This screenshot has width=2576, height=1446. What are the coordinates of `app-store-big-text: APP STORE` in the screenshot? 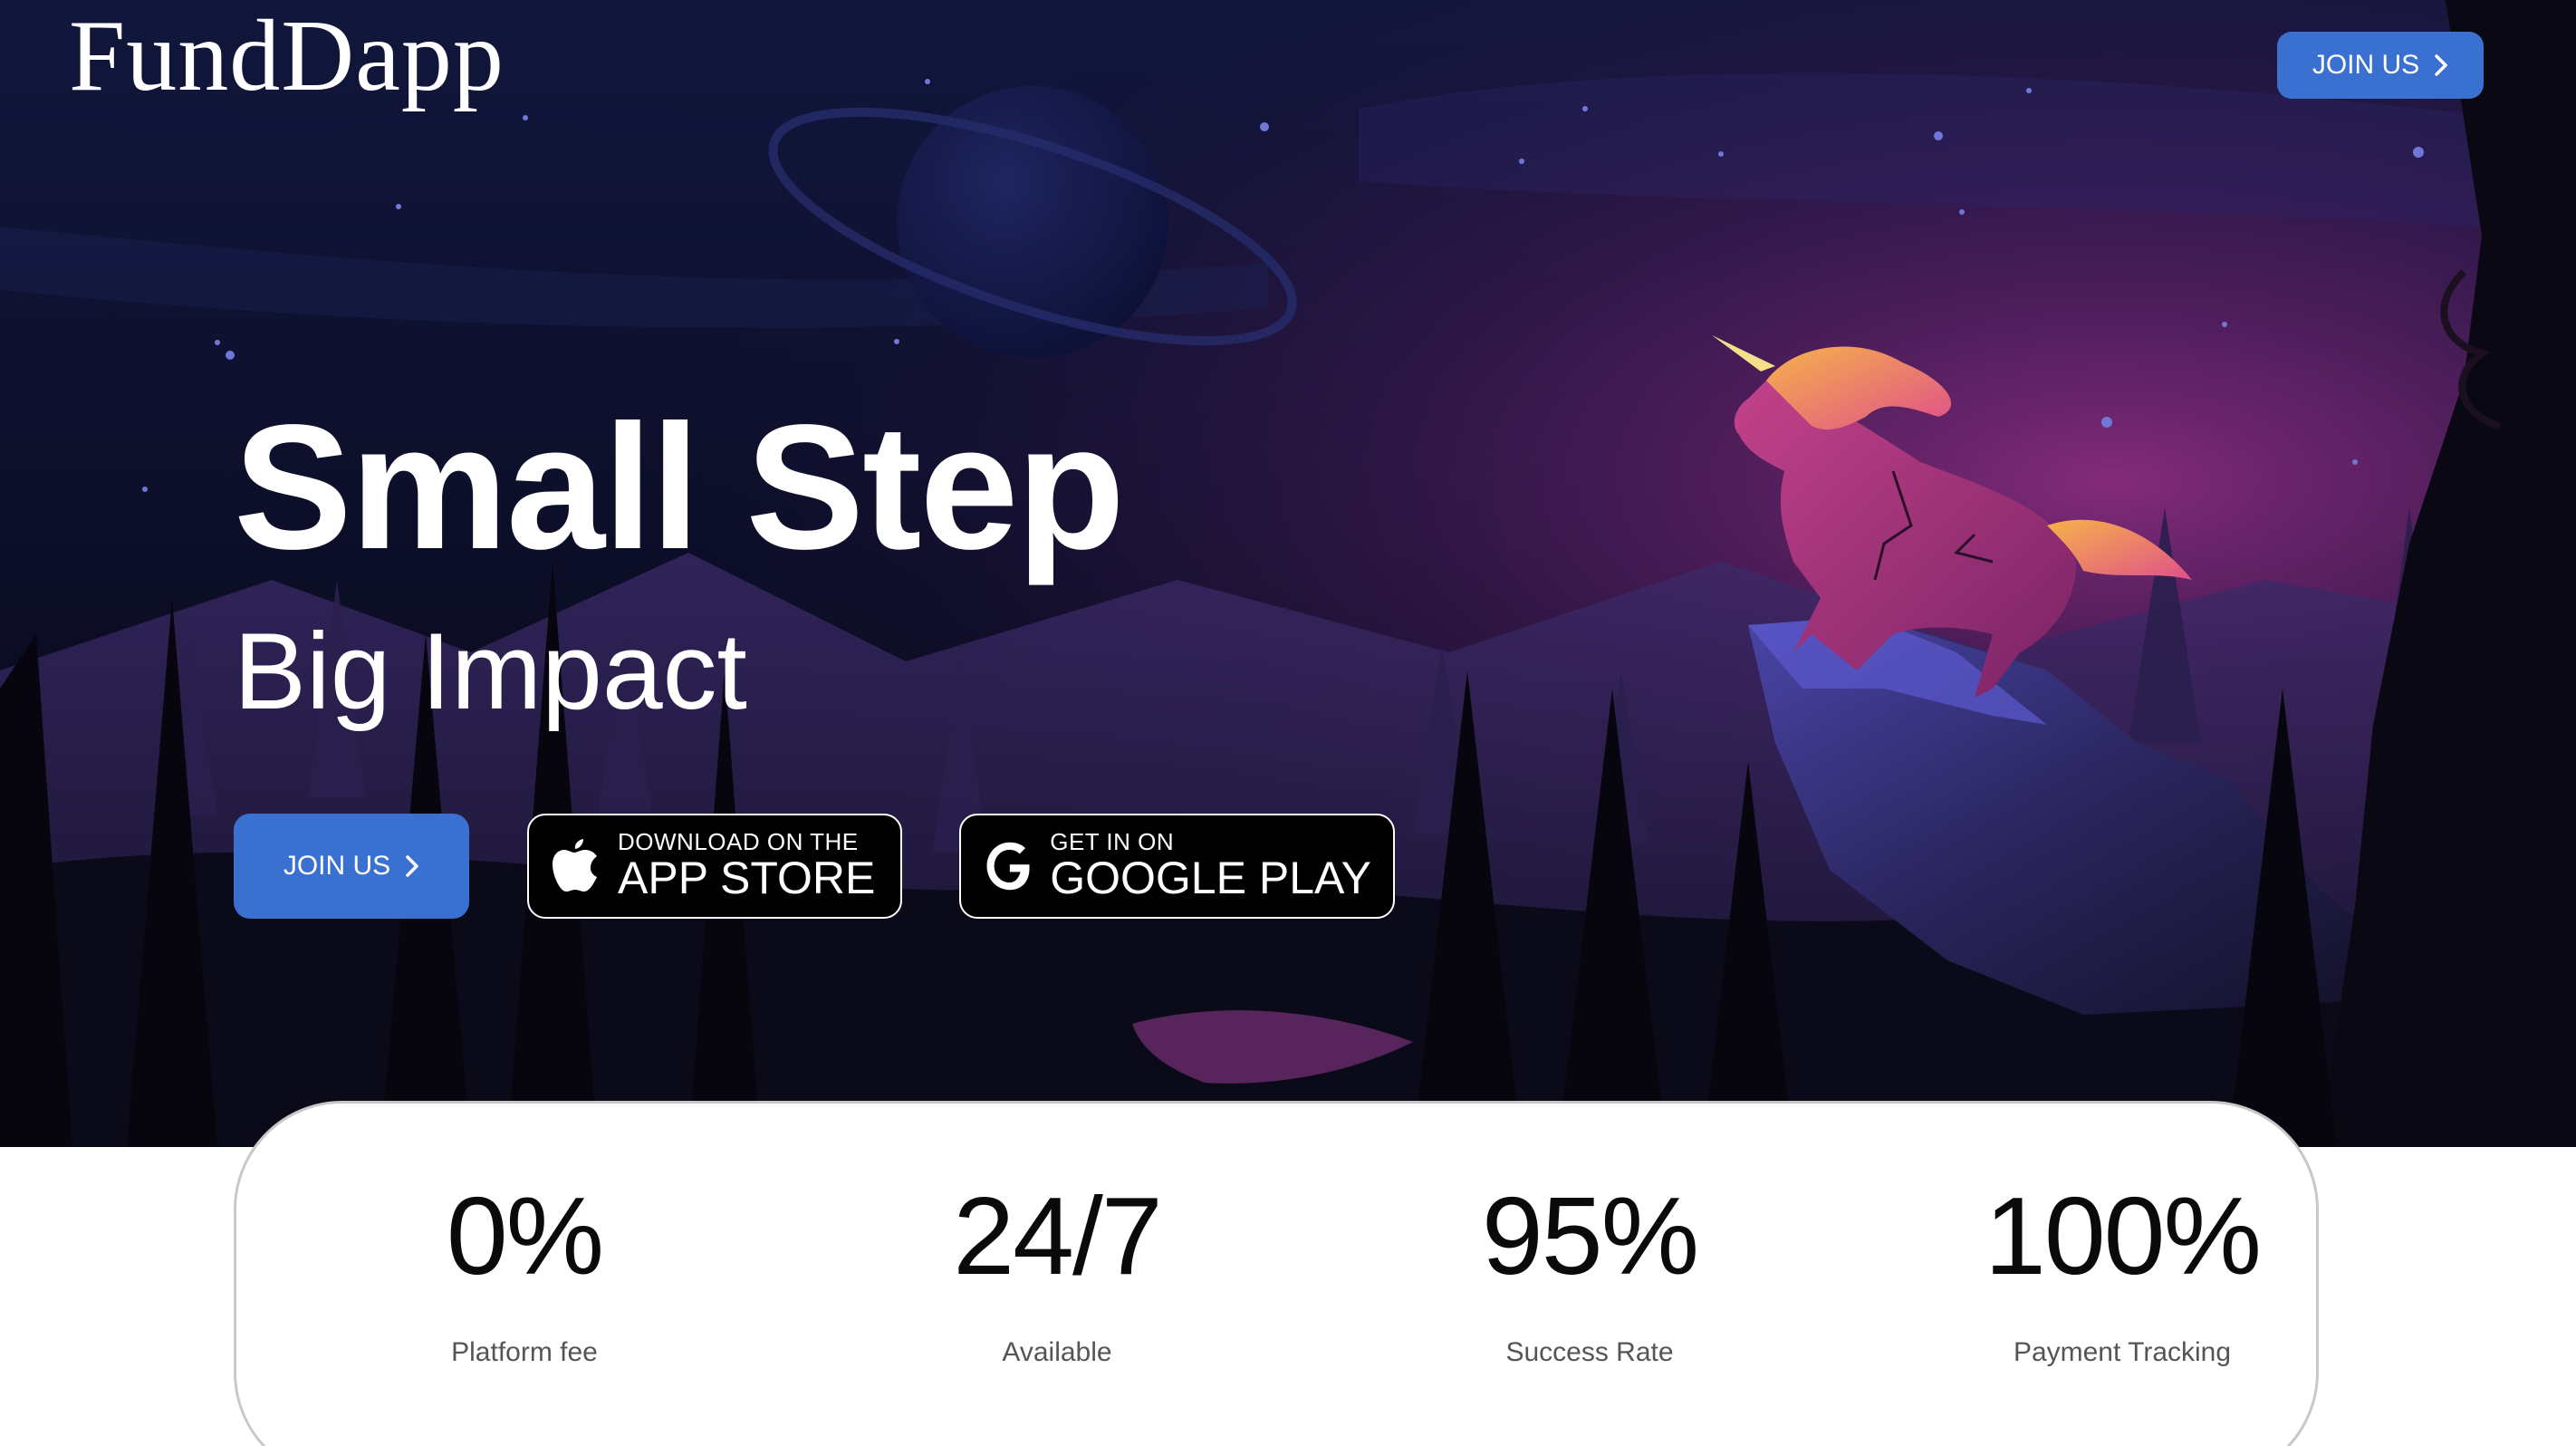 It's located at (747, 878).